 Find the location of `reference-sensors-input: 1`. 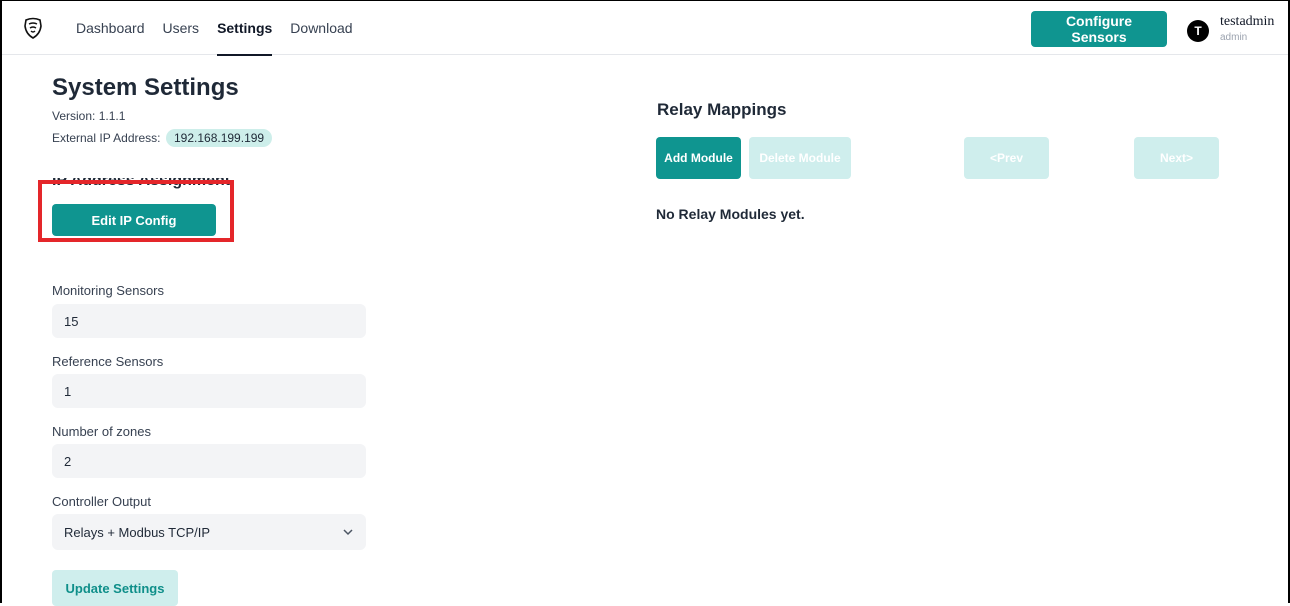

reference-sensors-input: 1 is located at coordinates (209, 391).